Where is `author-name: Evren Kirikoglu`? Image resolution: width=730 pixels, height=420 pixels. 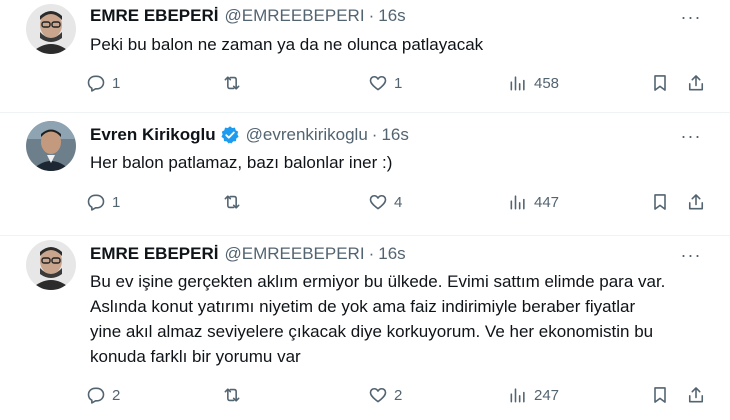 author-name: Evren Kirikoglu is located at coordinates (153, 135).